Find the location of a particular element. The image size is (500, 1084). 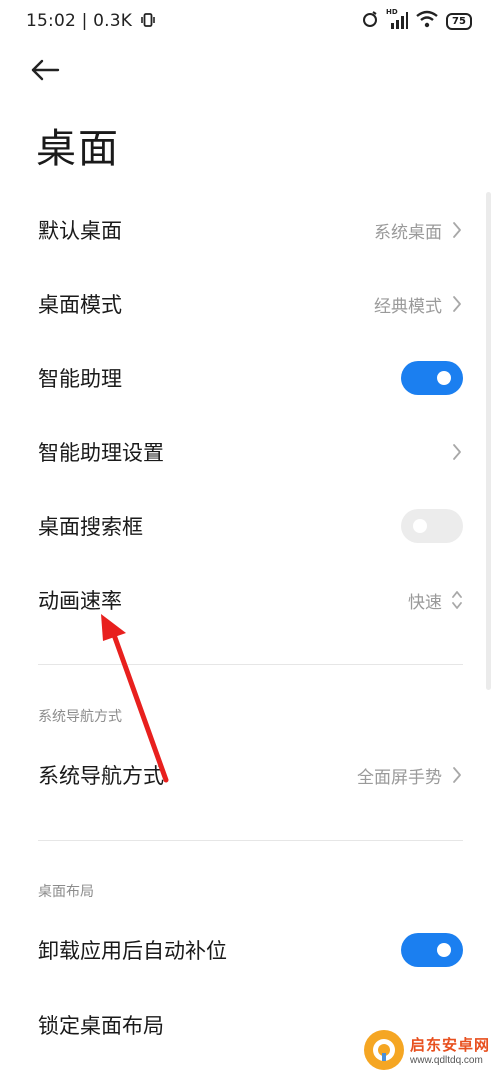

setting-value: 全面屏手势 is located at coordinates (399, 777).